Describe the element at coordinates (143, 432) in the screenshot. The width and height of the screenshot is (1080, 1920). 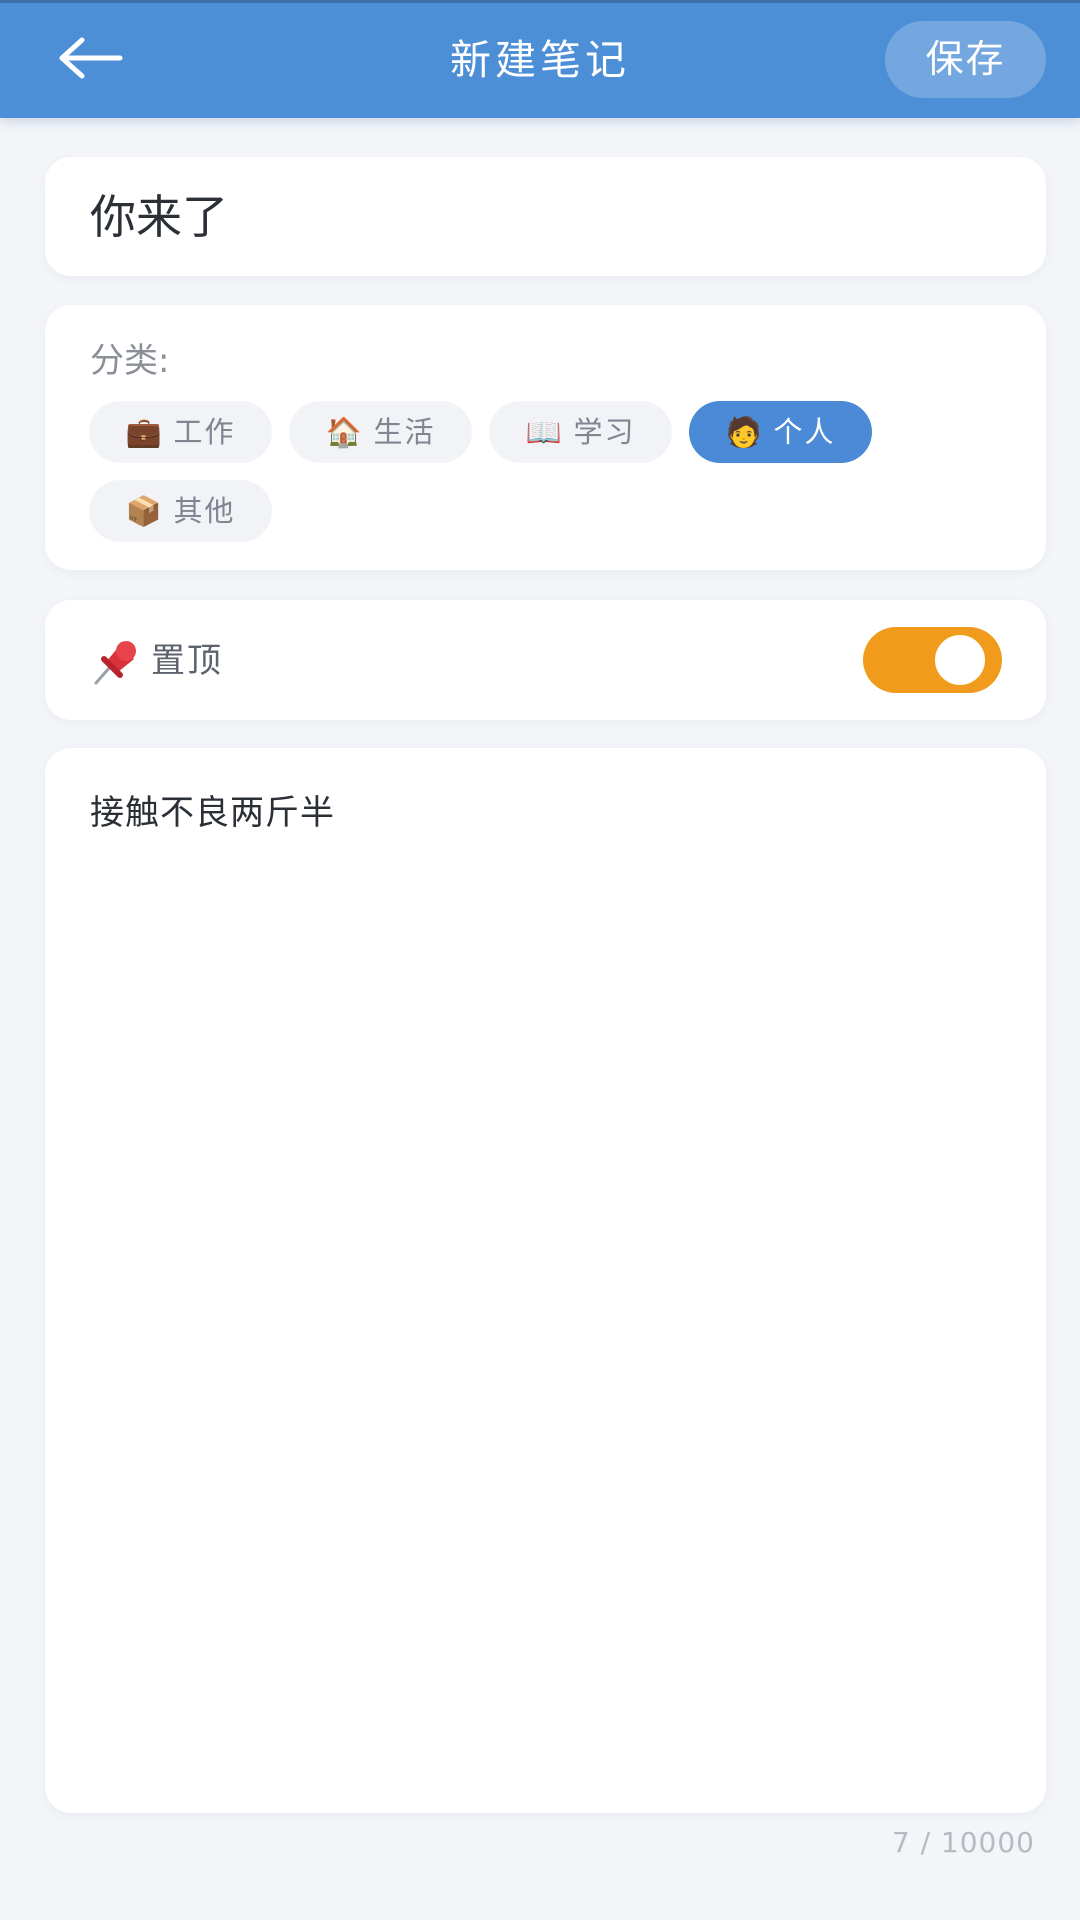
I see `briefcase-icon: 💼` at that location.